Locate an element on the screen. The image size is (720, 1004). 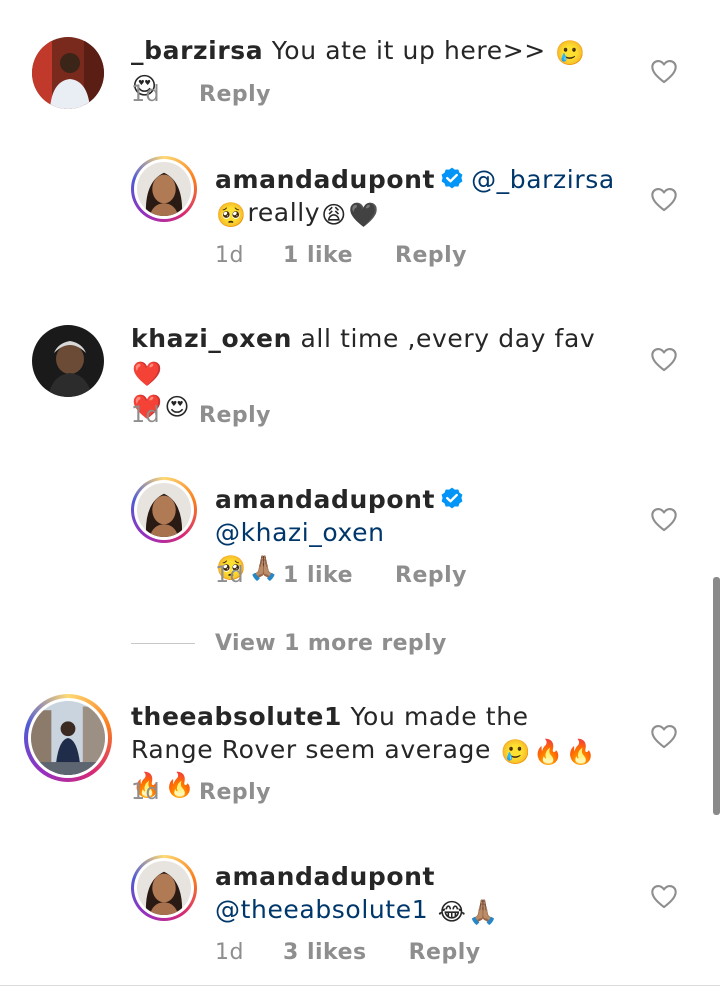
emoji-black-heart: 🖤 is located at coordinates (364, 215).